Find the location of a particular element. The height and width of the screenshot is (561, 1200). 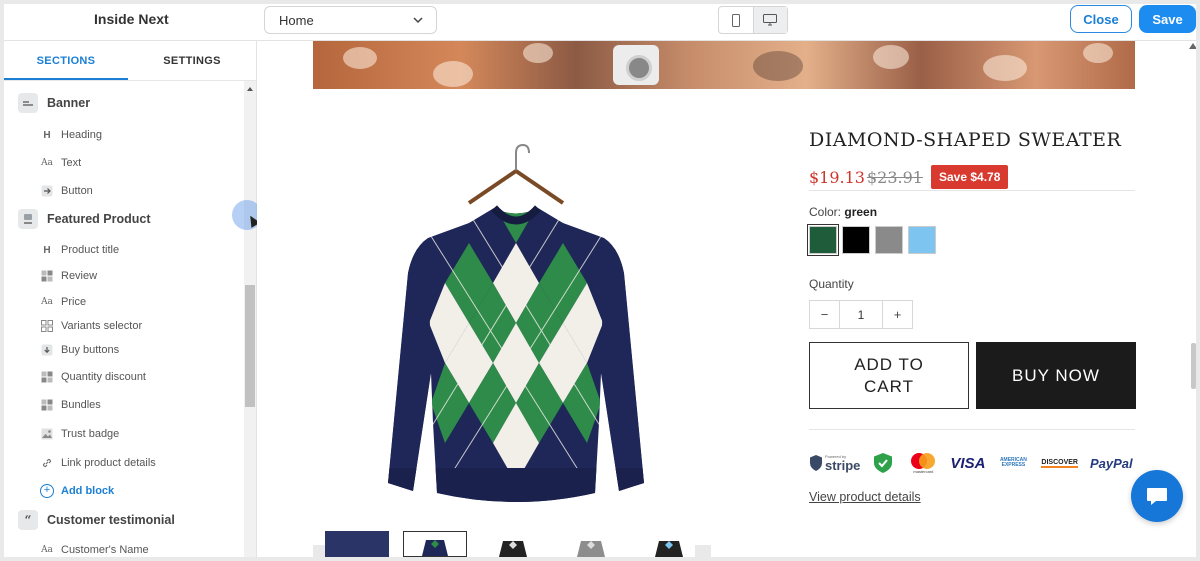

chat-bubble-icon is located at coordinates (1157, 496).